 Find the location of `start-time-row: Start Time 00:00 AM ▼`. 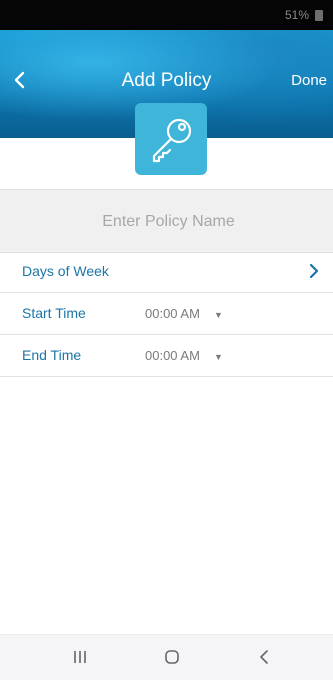

start-time-row: Start Time 00:00 AM ▼ is located at coordinates (166, 314).